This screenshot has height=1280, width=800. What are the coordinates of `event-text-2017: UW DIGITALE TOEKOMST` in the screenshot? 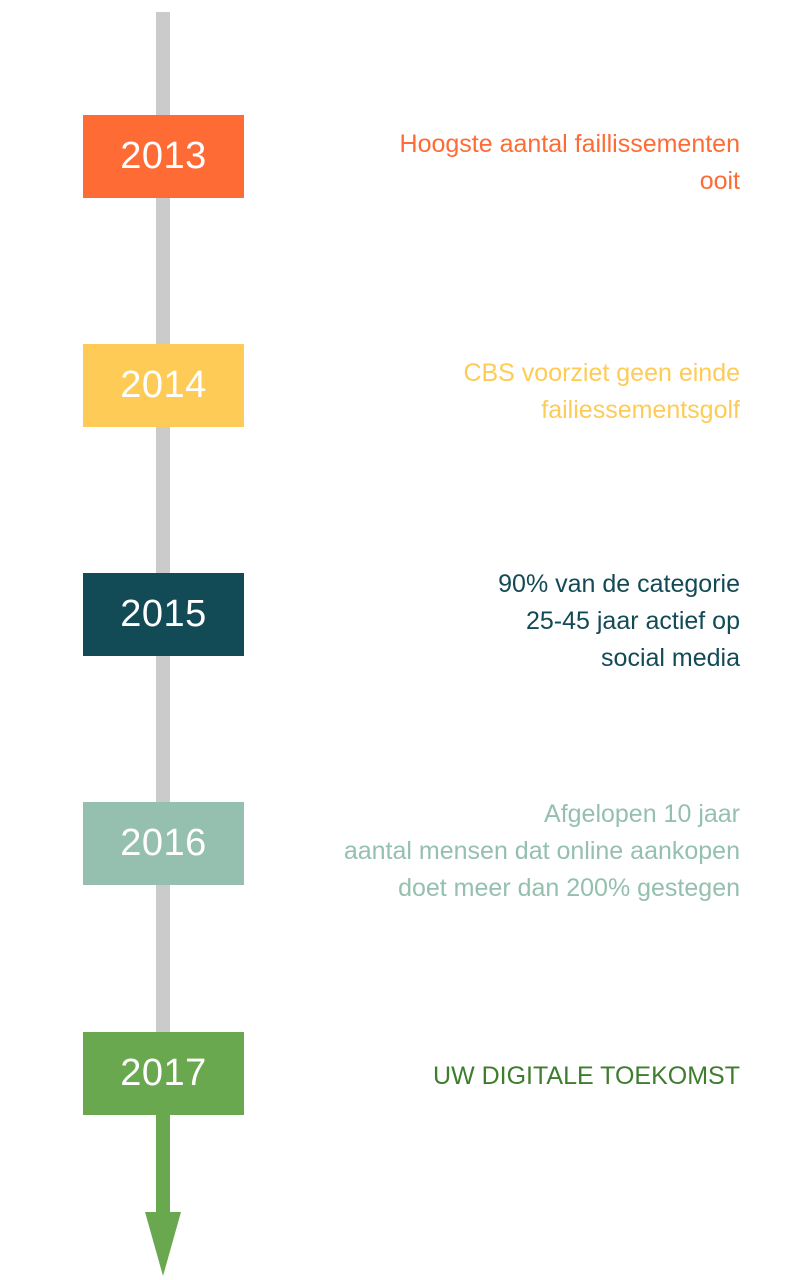 It's located at (505, 1076).